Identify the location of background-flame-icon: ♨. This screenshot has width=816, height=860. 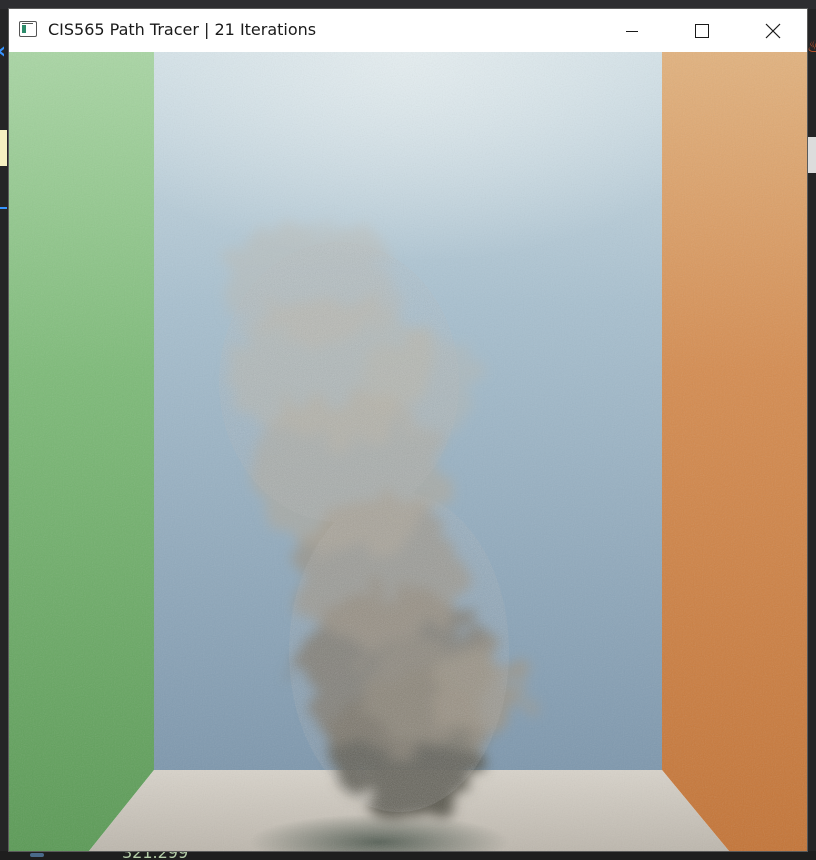
(811, 46).